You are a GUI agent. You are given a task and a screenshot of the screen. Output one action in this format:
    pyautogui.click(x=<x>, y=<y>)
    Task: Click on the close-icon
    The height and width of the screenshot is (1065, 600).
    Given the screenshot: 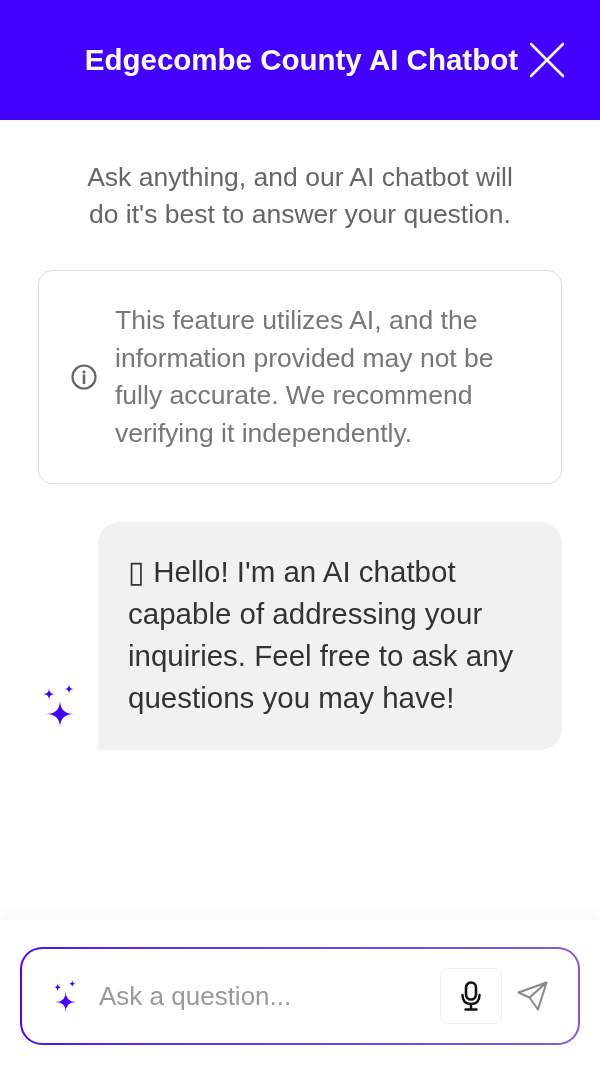 What is the action you would take?
    pyautogui.click(x=547, y=60)
    